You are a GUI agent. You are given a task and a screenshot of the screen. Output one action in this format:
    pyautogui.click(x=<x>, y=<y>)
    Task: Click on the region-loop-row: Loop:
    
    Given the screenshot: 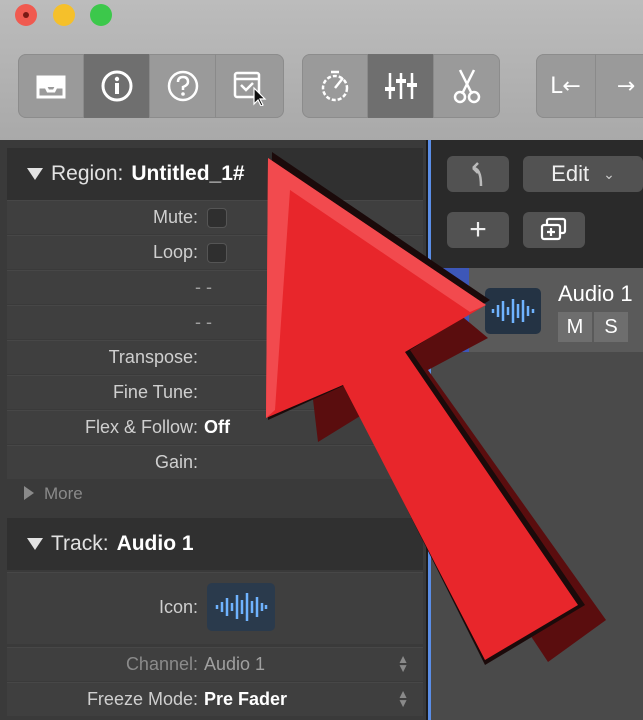 What is the action you would take?
    pyautogui.click(x=215, y=252)
    